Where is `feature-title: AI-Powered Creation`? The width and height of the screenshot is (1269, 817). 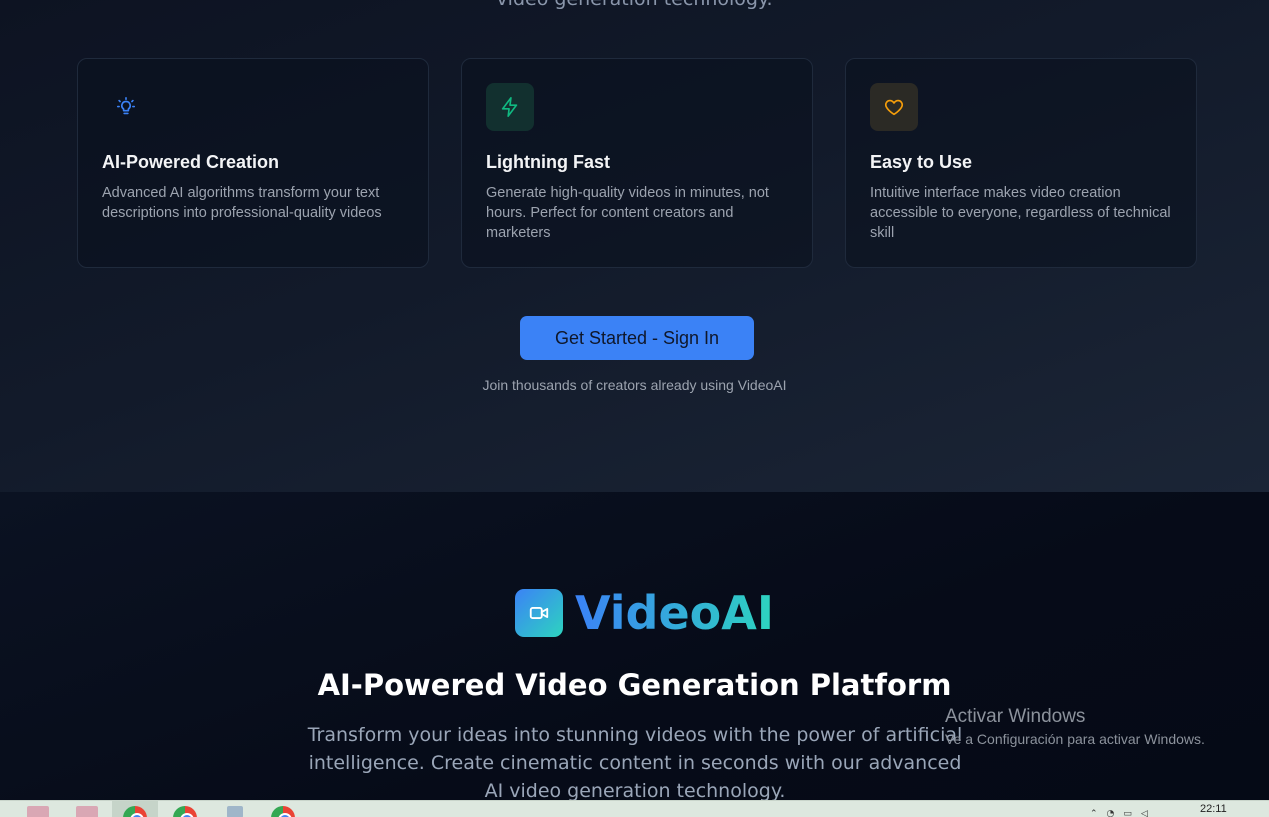
feature-title: AI-Powered Creation is located at coordinates (191, 162).